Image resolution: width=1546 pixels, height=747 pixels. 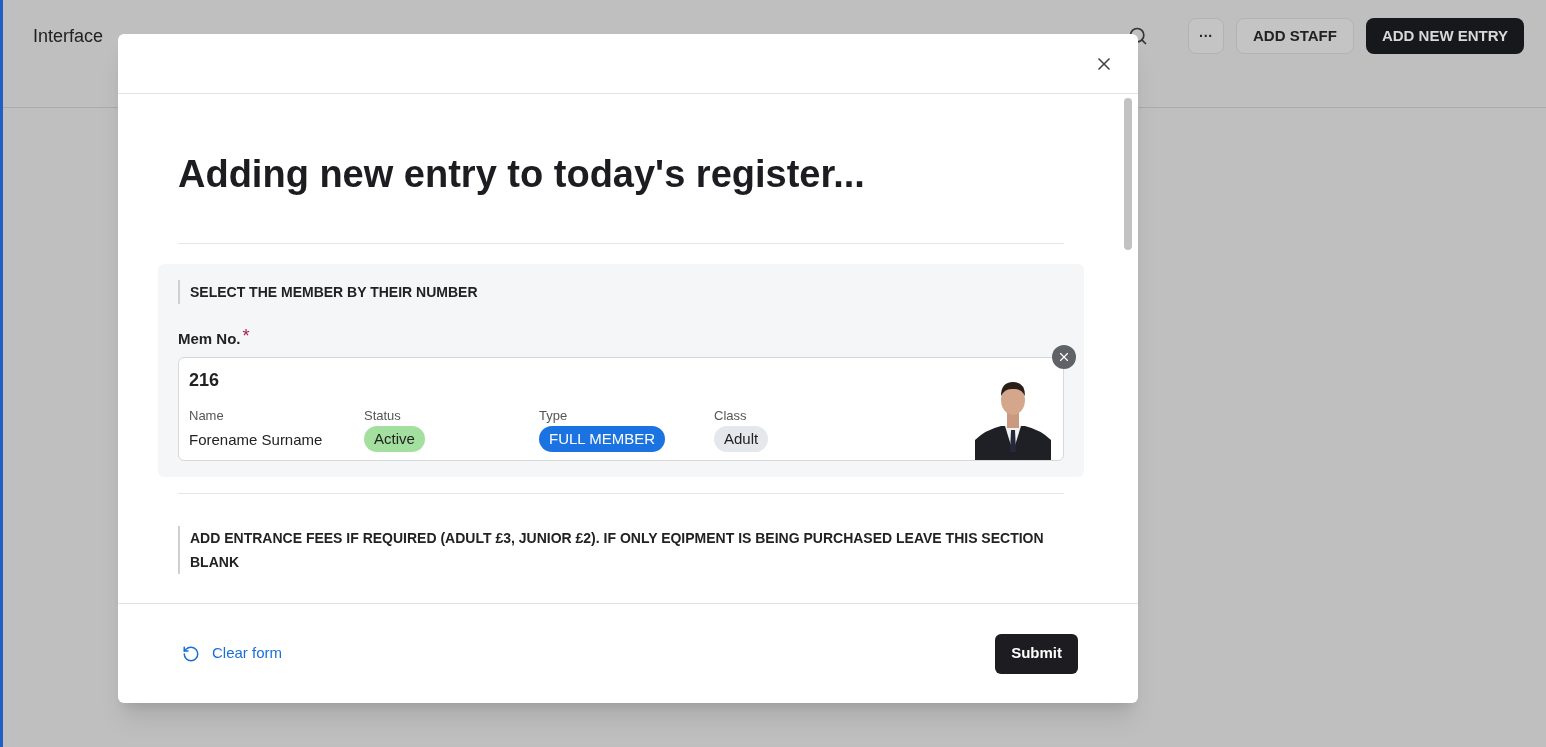 What do you see at coordinates (206, 415) in the screenshot?
I see `detail-label: Name` at bounding box center [206, 415].